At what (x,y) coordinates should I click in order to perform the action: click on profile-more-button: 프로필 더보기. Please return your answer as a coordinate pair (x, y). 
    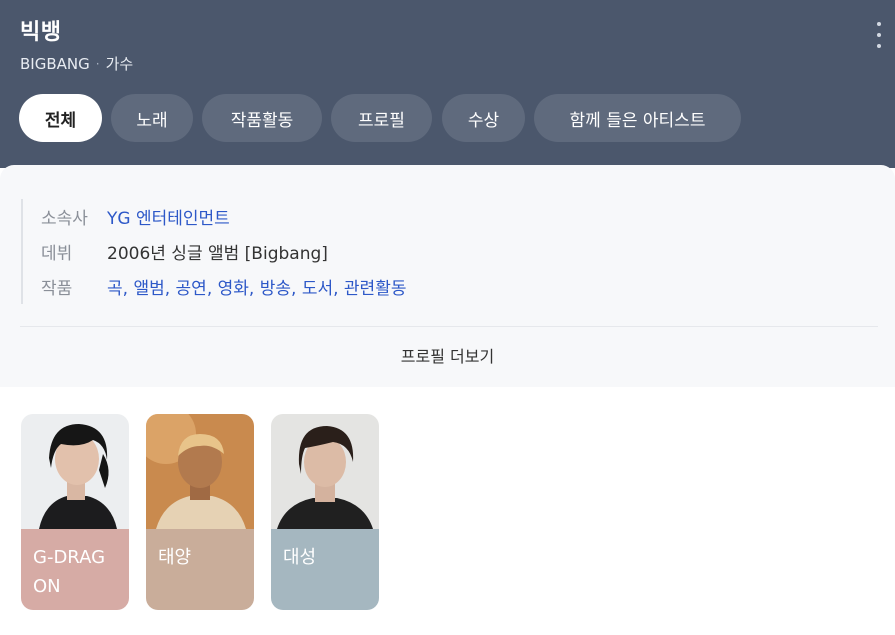
    Looking at the image, I should click on (447, 355).